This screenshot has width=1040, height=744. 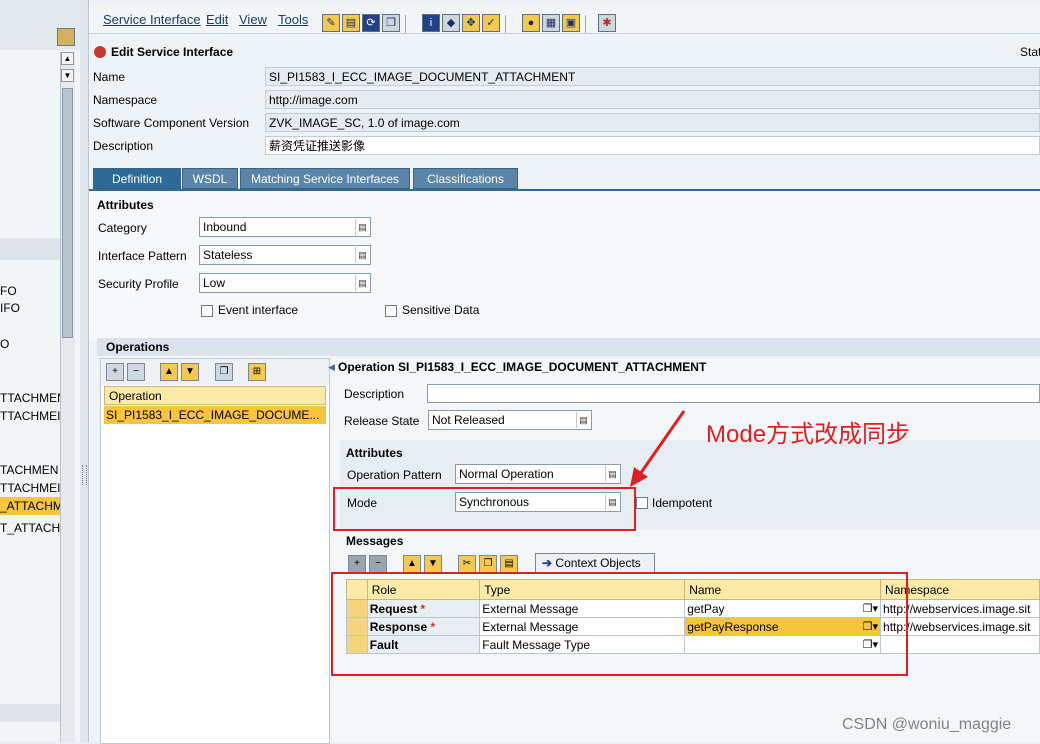 I want to click on messages-title: Messages, so click(x=375, y=541).